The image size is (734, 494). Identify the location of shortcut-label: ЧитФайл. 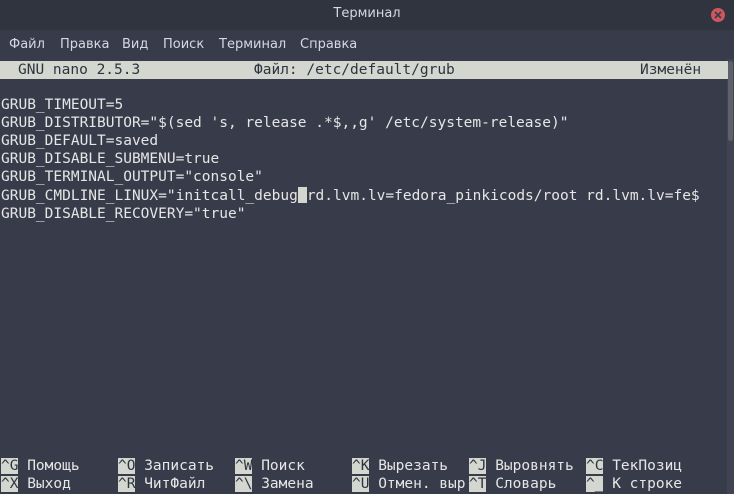
(175, 484).